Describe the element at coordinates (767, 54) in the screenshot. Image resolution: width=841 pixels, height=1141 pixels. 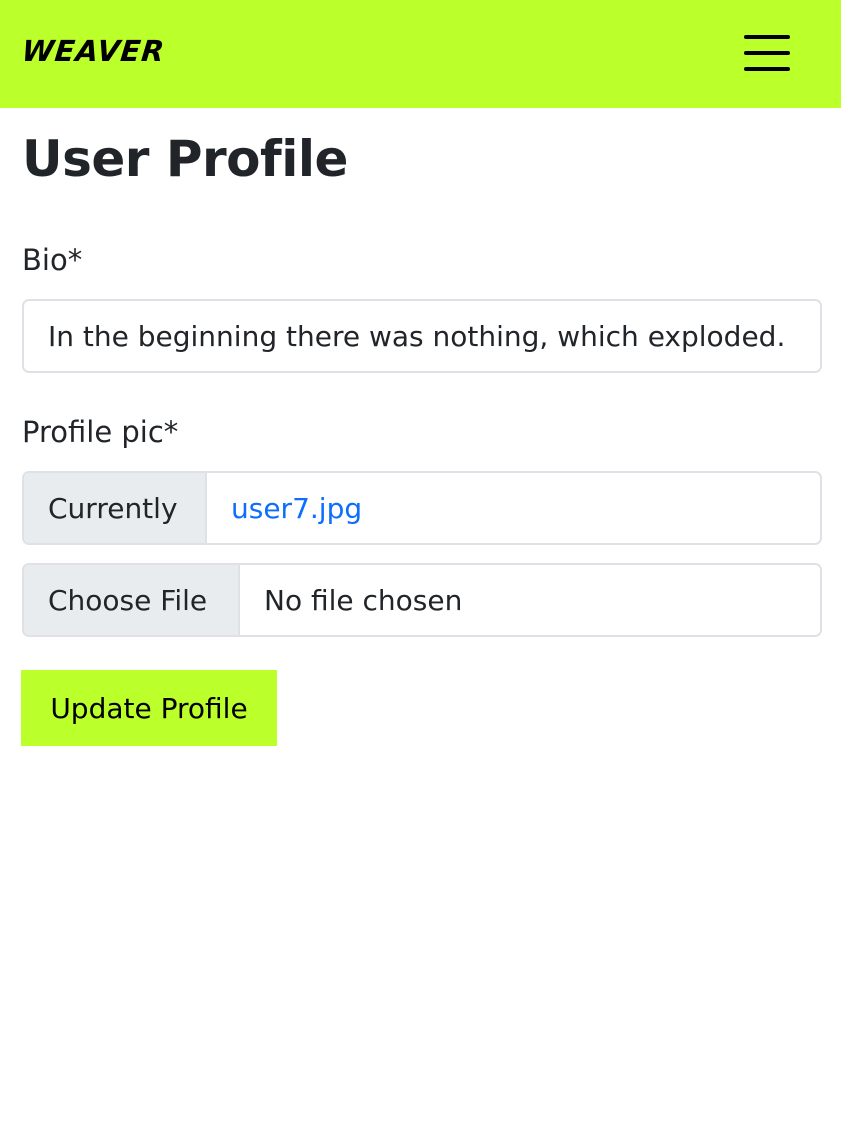
I see `hamburger-menu-icon` at that location.